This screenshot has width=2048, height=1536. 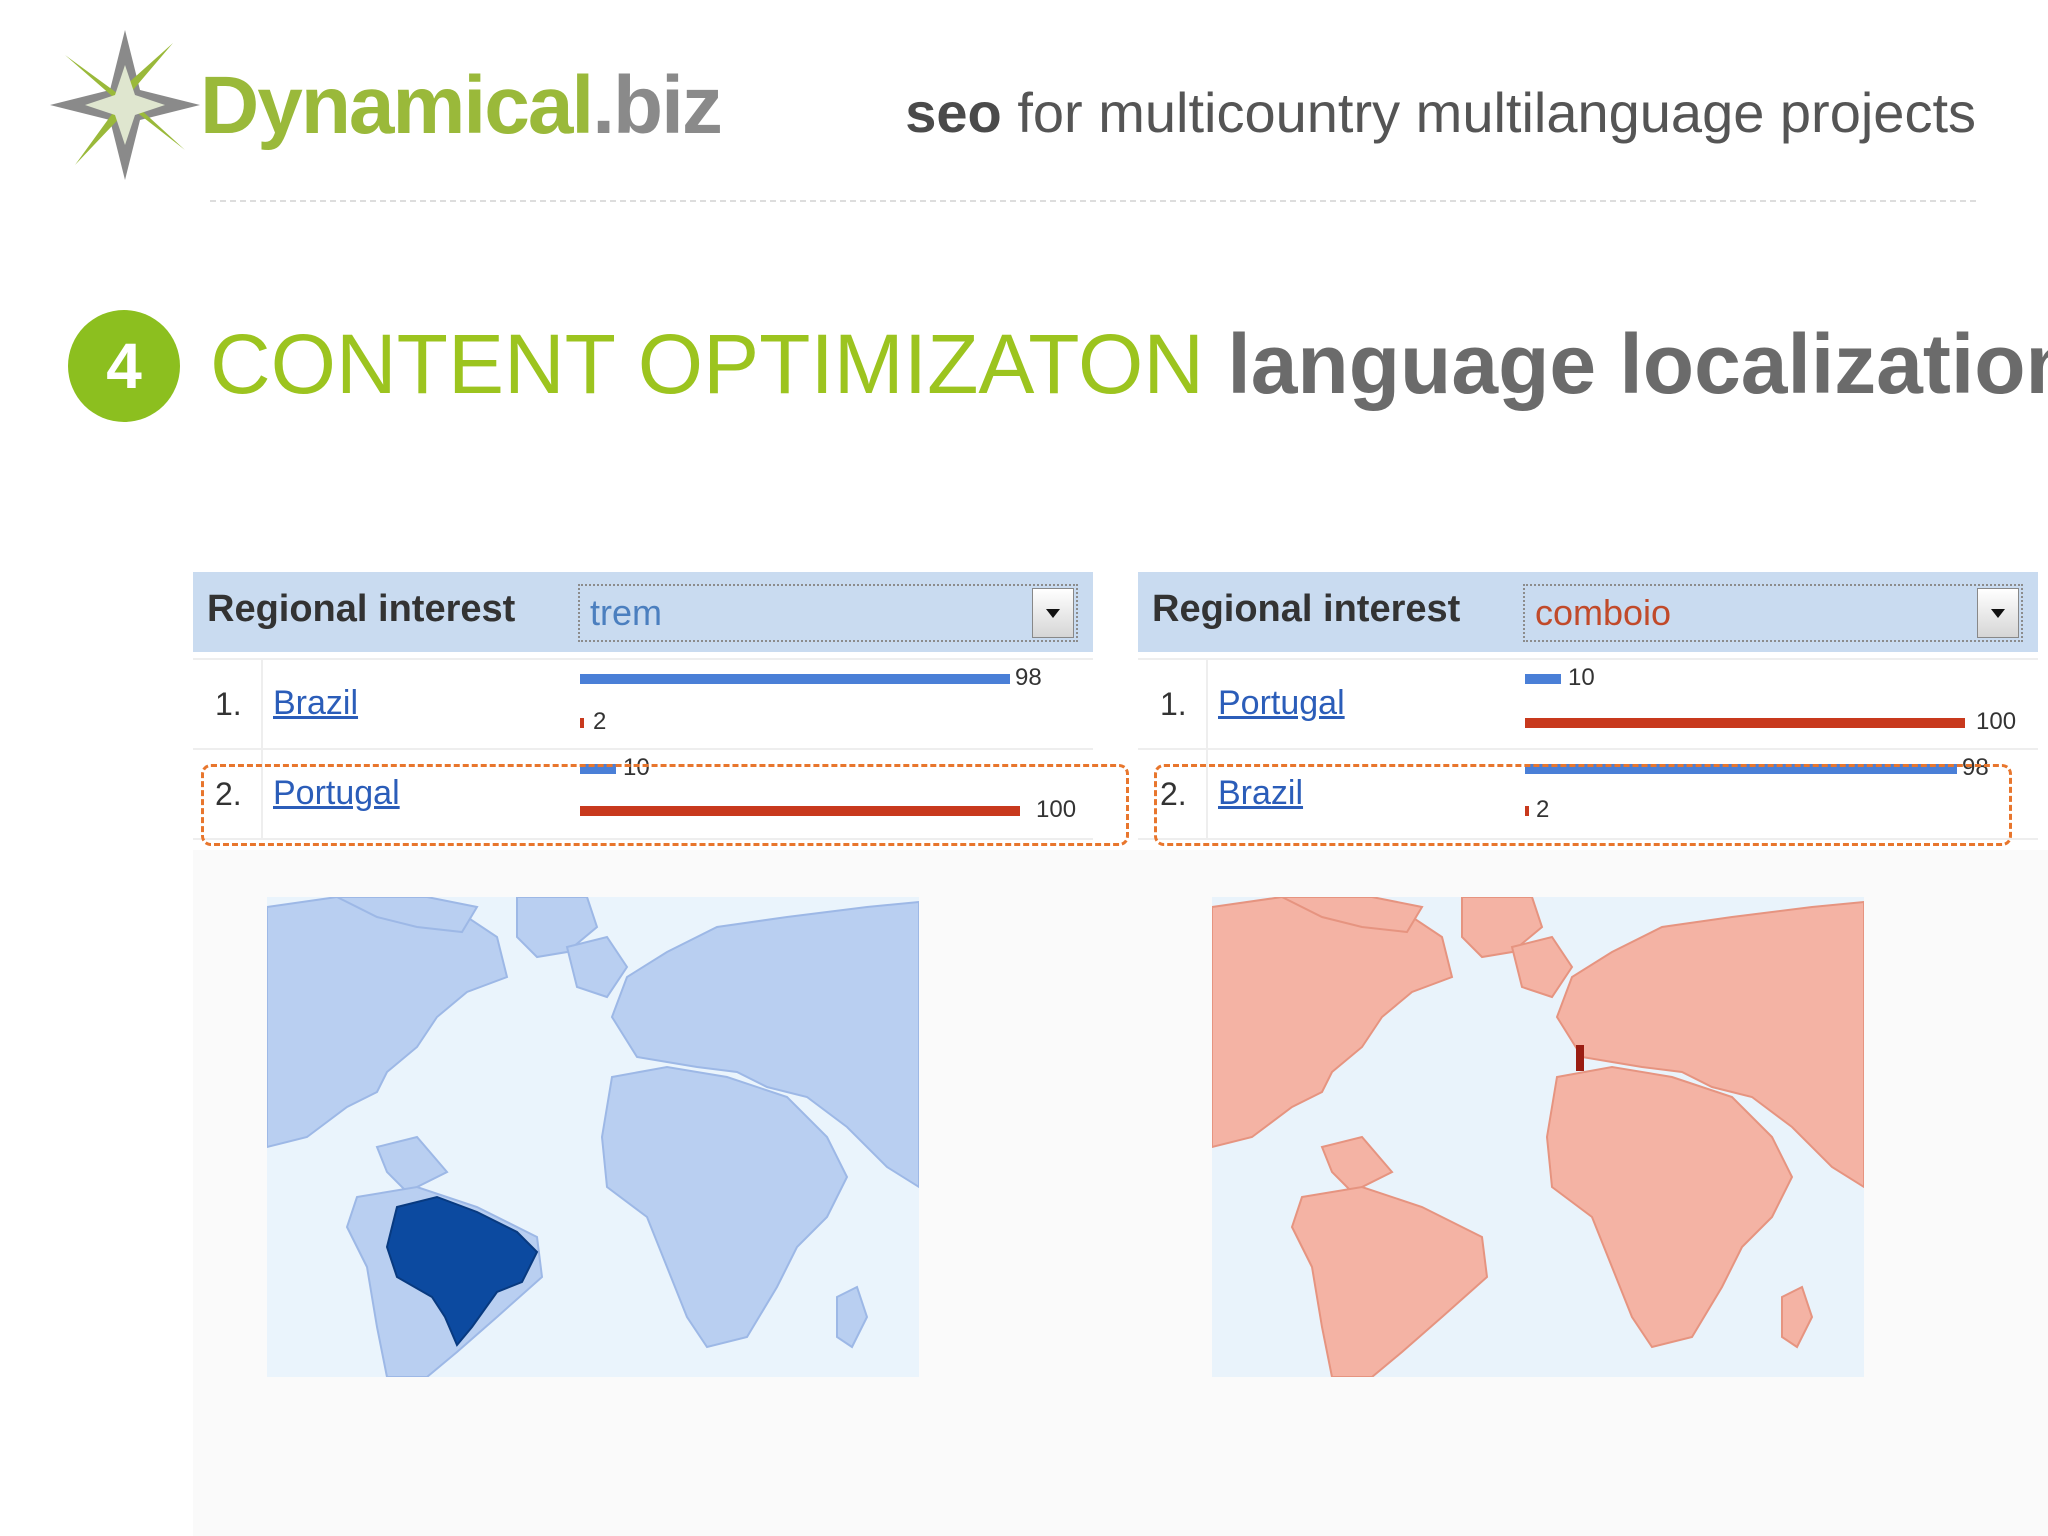 I want to click on country-link-portugal: Portugal, so click(x=1281, y=703).